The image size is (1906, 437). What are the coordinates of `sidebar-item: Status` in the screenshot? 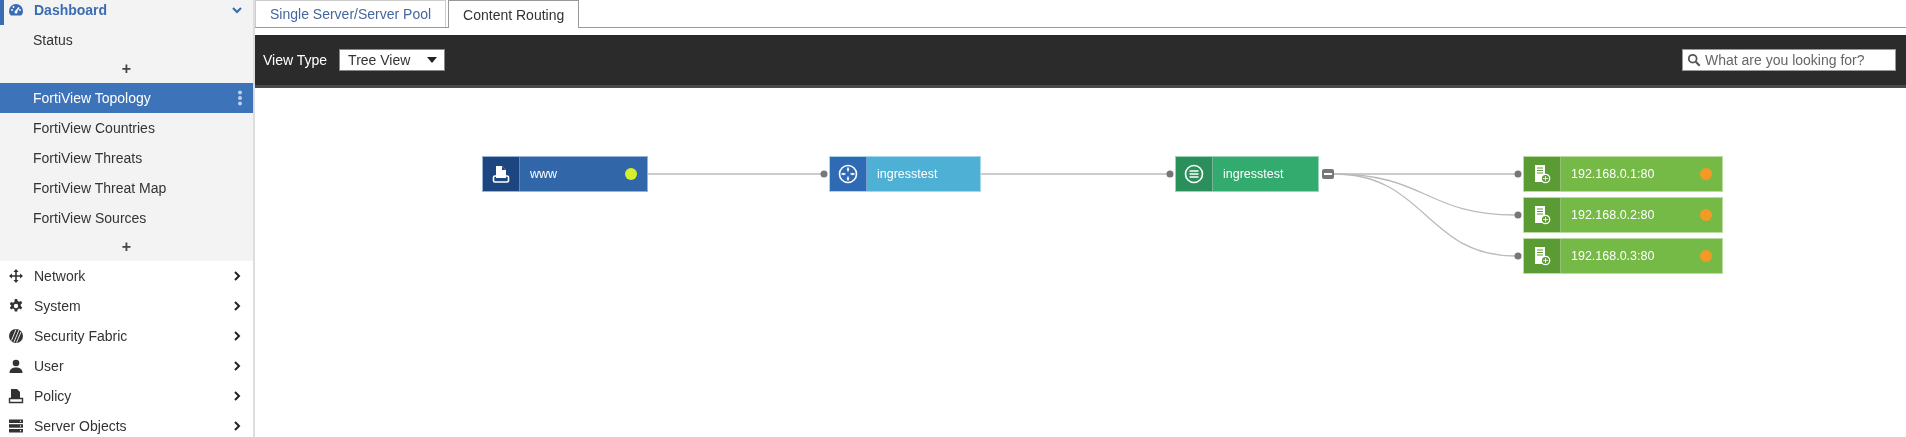 It's located at (126, 40).